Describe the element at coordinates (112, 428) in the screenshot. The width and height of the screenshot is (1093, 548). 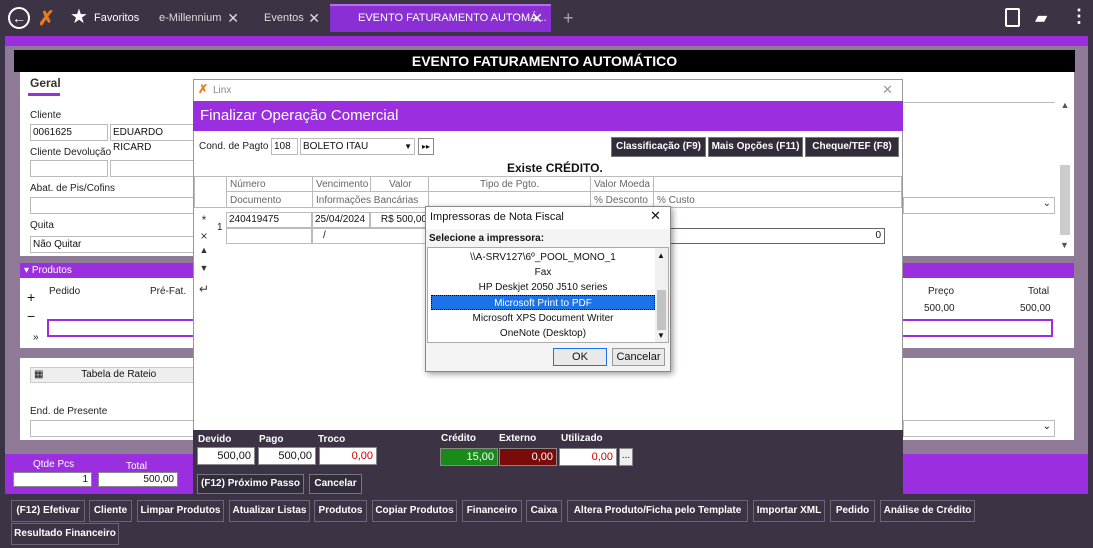
I see `presente-field` at that location.